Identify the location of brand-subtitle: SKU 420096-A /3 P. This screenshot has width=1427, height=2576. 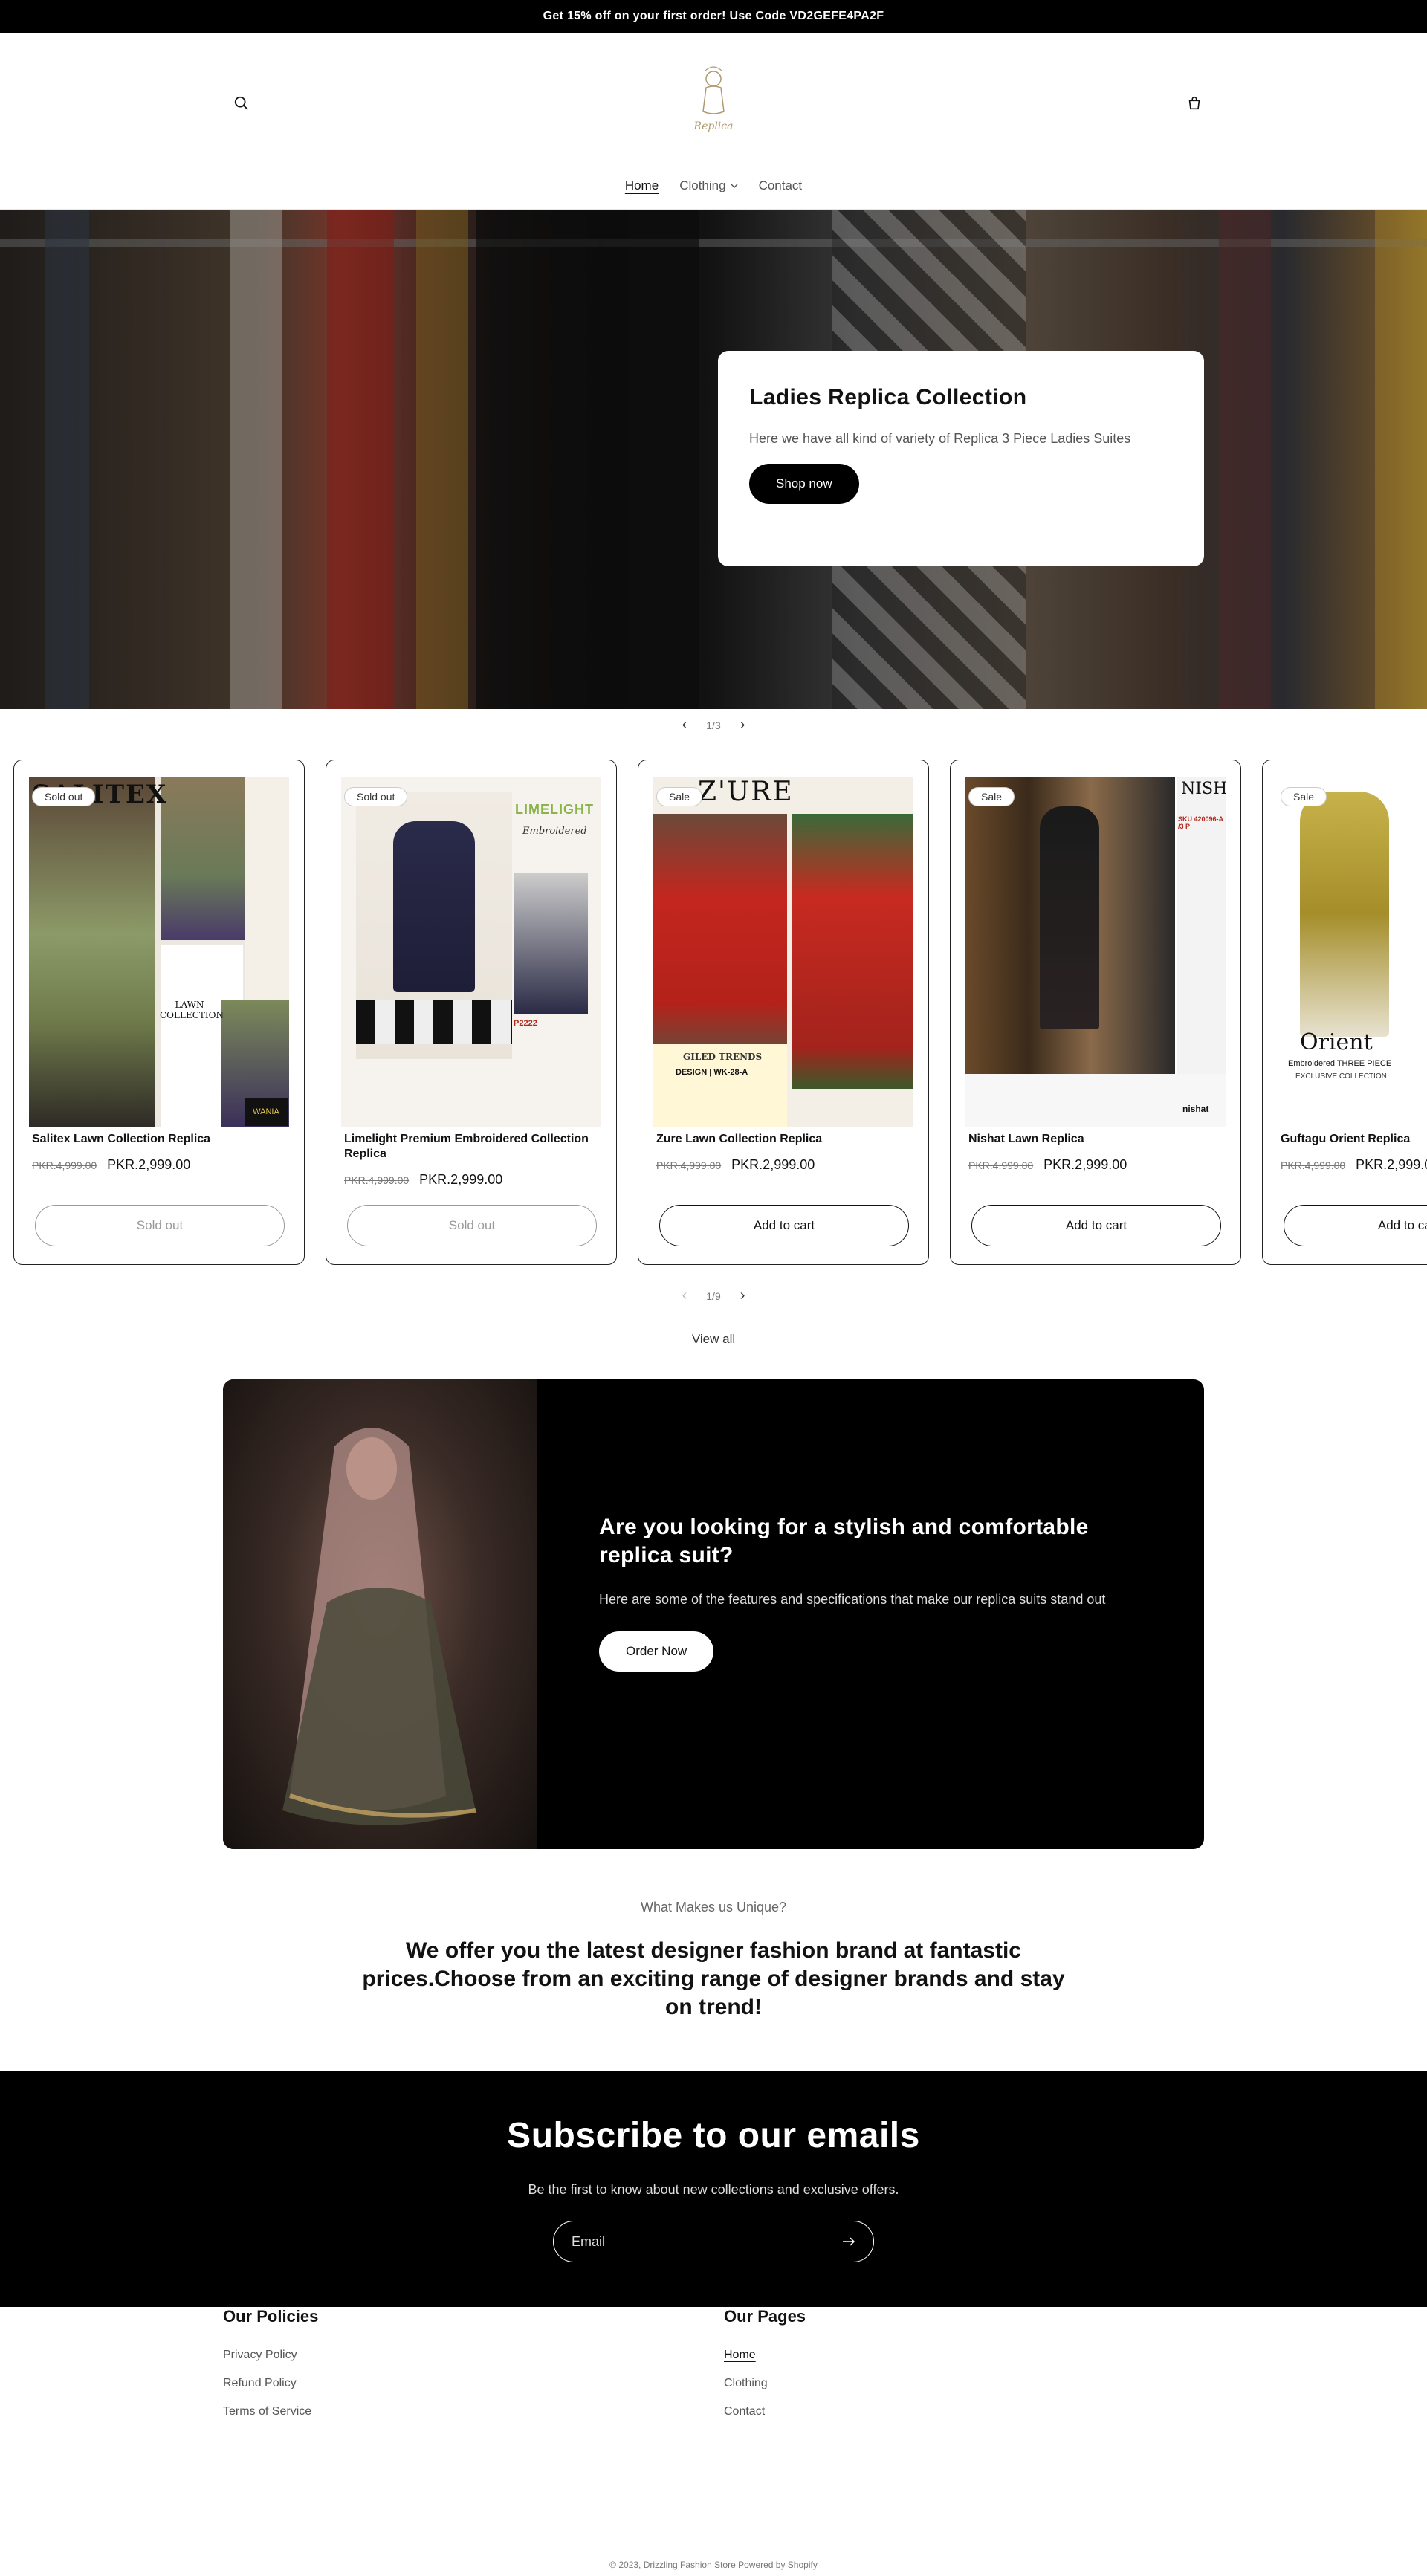
(1200, 823).